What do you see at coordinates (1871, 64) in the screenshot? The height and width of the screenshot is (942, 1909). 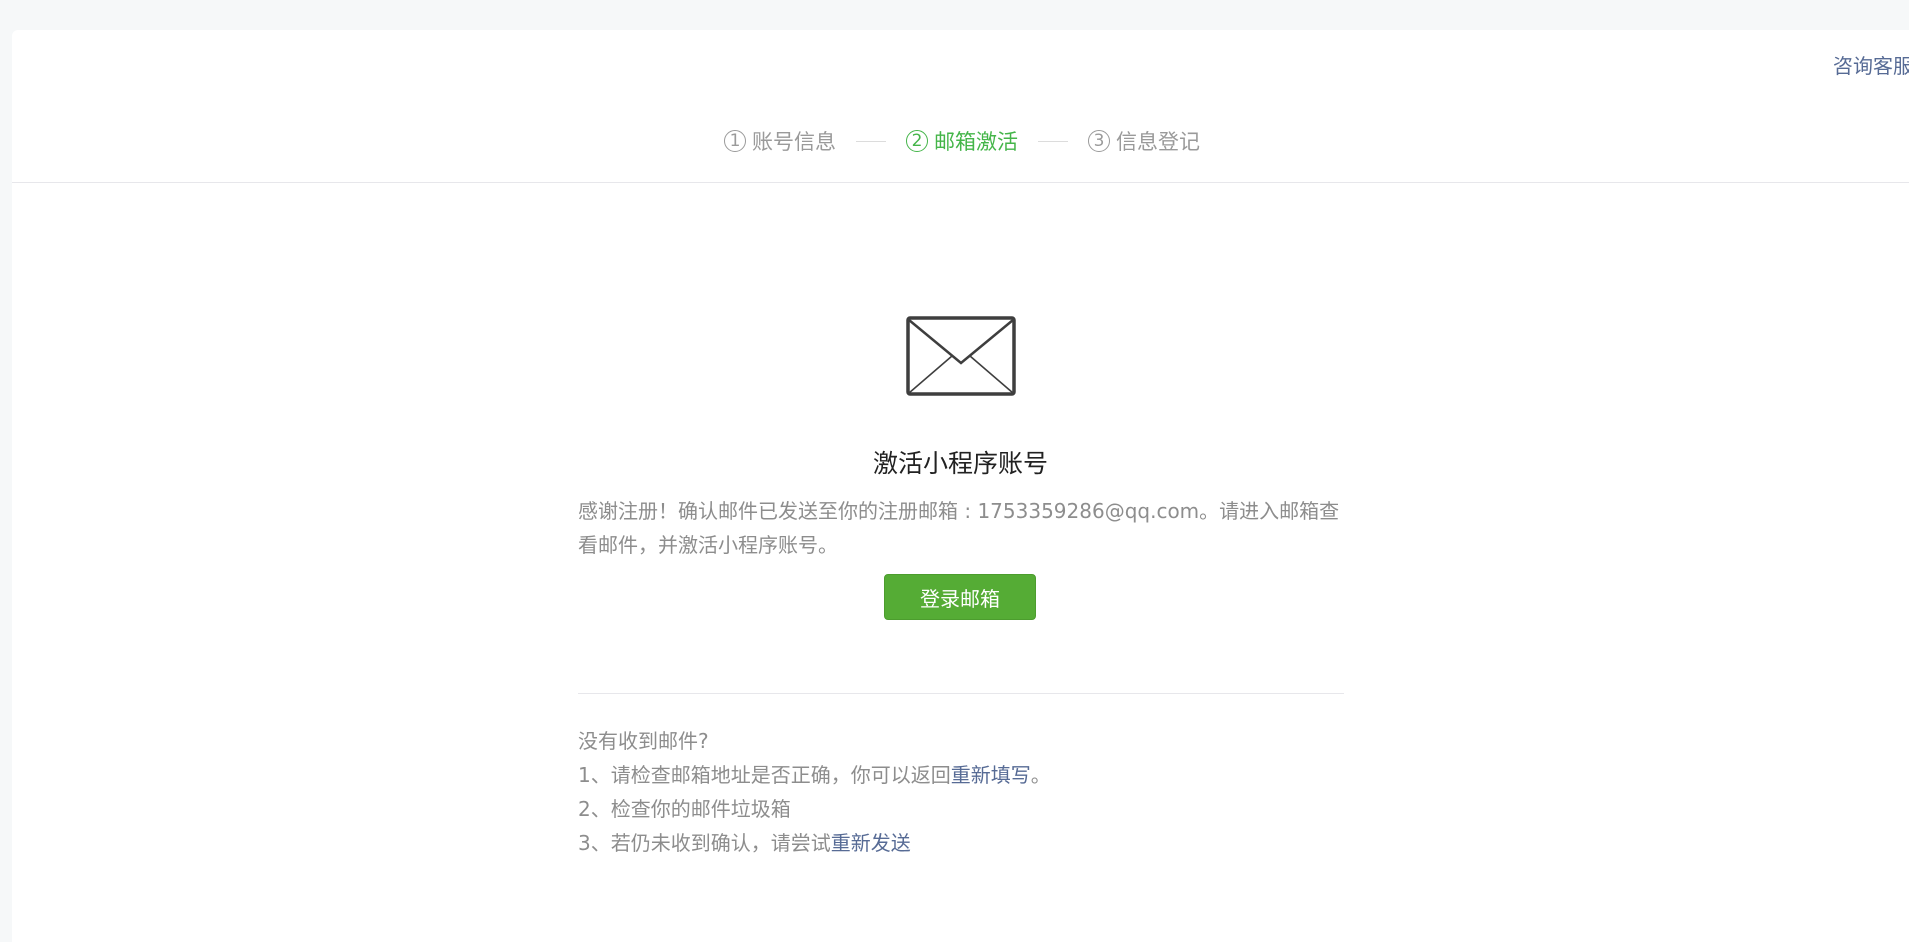 I see `consult-service-link: 咨询客服` at bounding box center [1871, 64].